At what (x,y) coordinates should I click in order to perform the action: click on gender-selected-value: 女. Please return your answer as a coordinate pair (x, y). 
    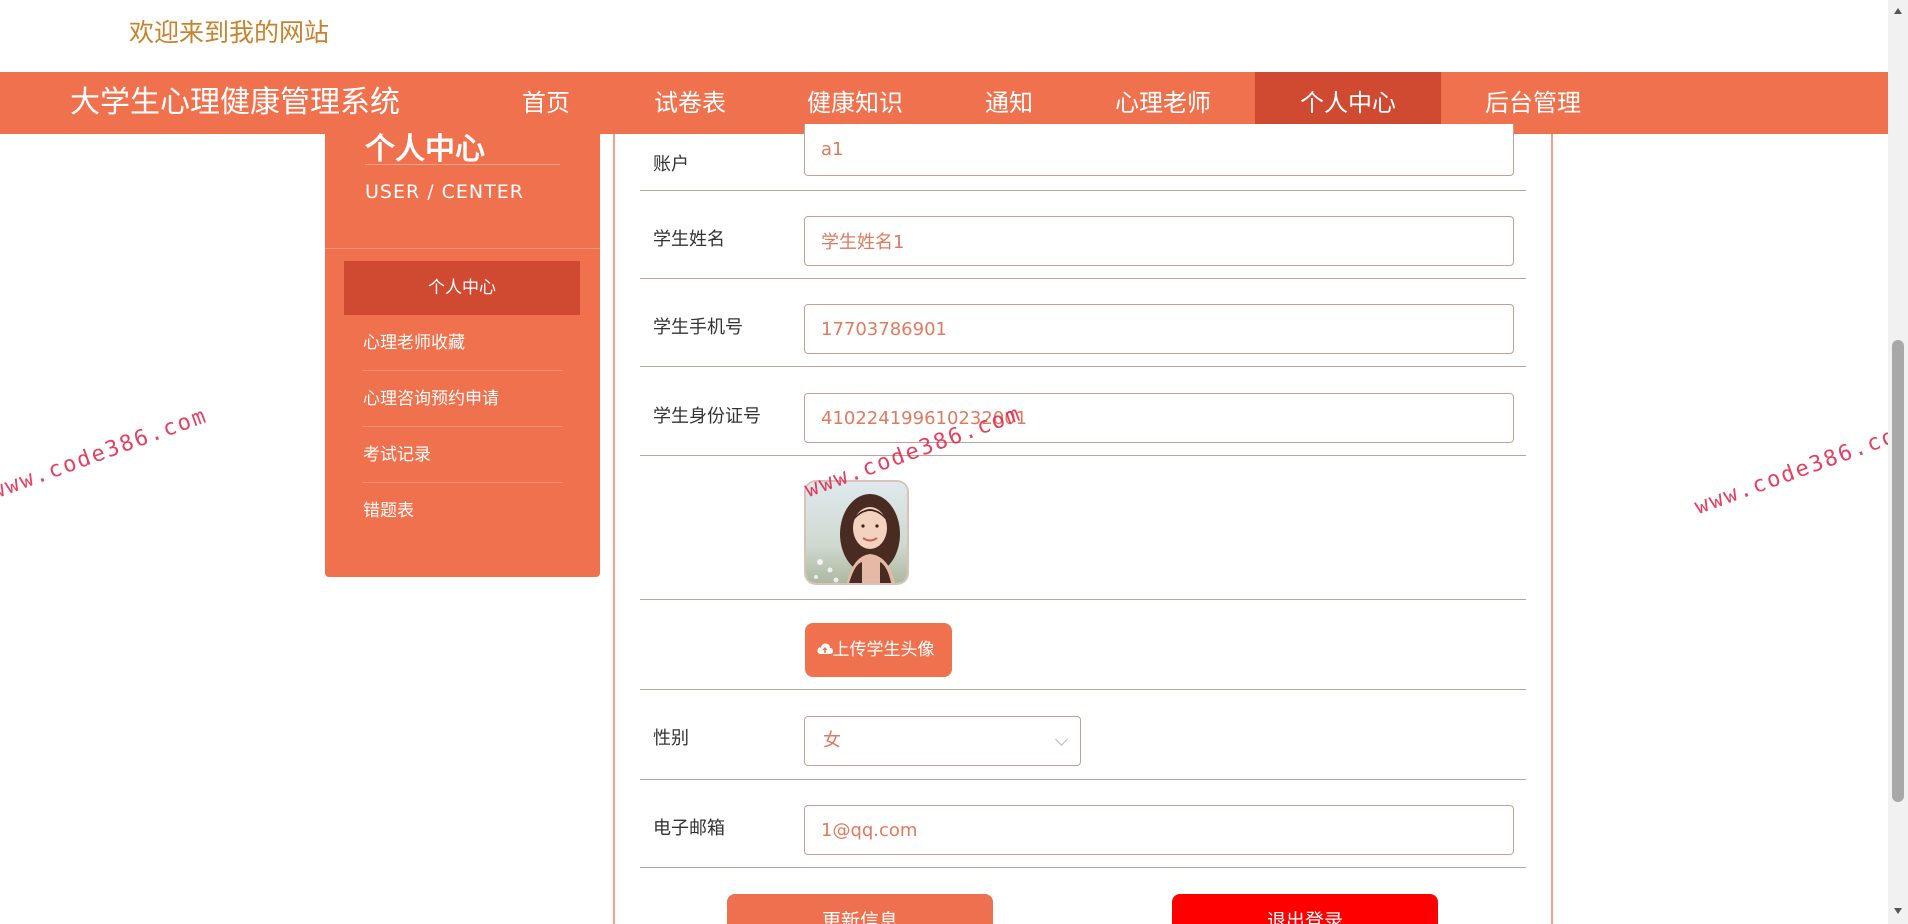
    Looking at the image, I should click on (832, 740).